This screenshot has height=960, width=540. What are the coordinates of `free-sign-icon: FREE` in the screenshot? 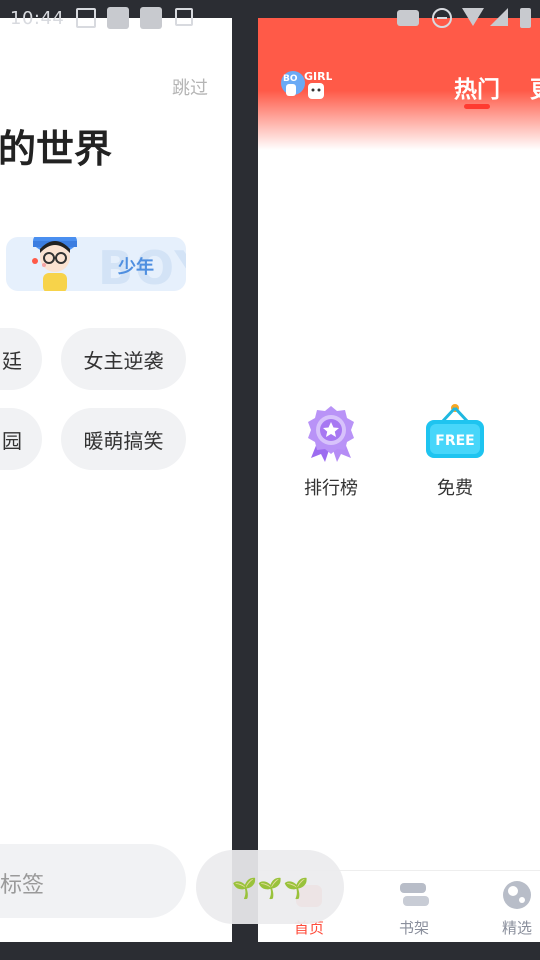 It's located at (455, 431).